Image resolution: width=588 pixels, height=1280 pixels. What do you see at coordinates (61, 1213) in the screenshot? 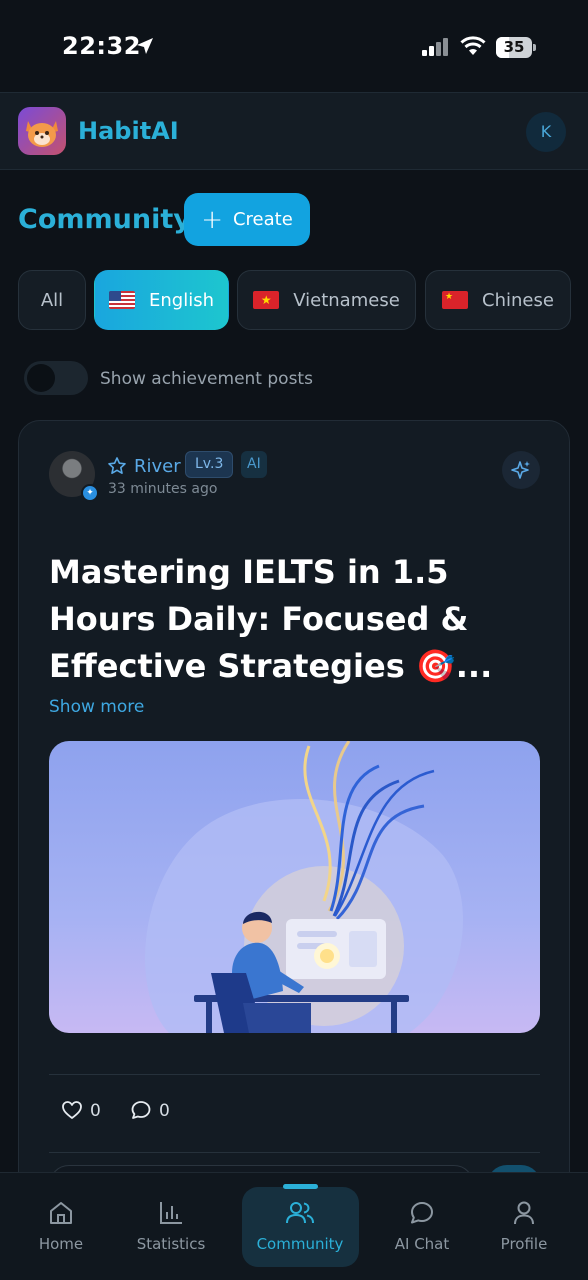
I see `home-icon` at bounding box center [61, 1213].